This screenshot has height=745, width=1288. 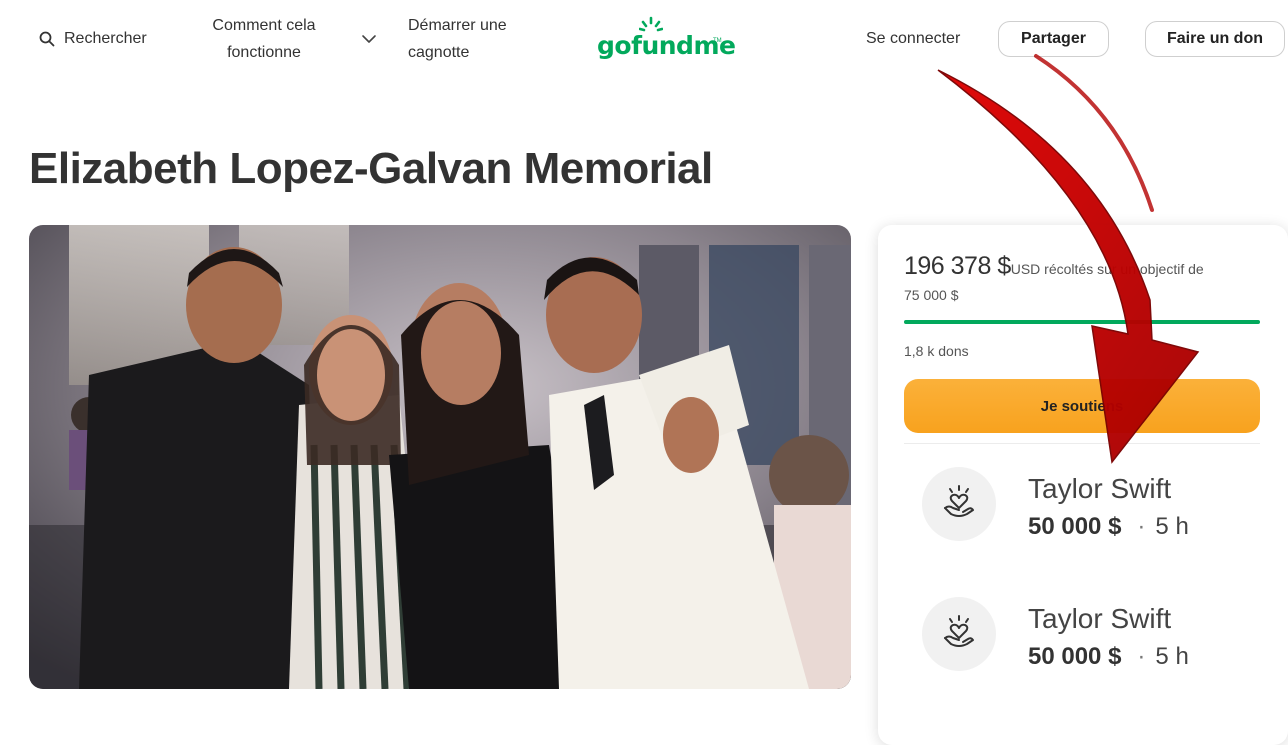 I want to click on trademark-mark: TM, so click(x=717, y=41).